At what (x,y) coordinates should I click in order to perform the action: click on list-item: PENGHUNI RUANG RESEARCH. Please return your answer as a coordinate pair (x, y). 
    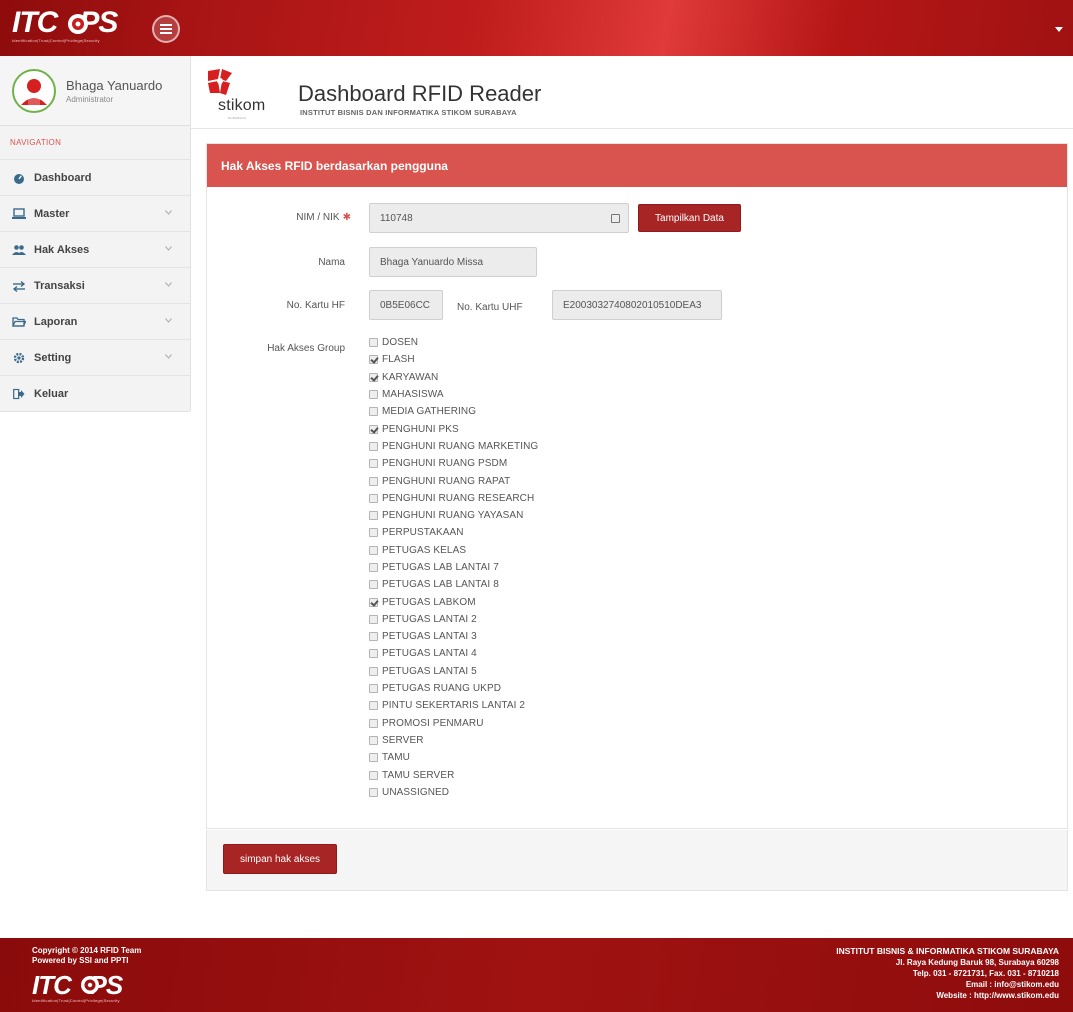
    Looking at the image, I should click on (453, 498).